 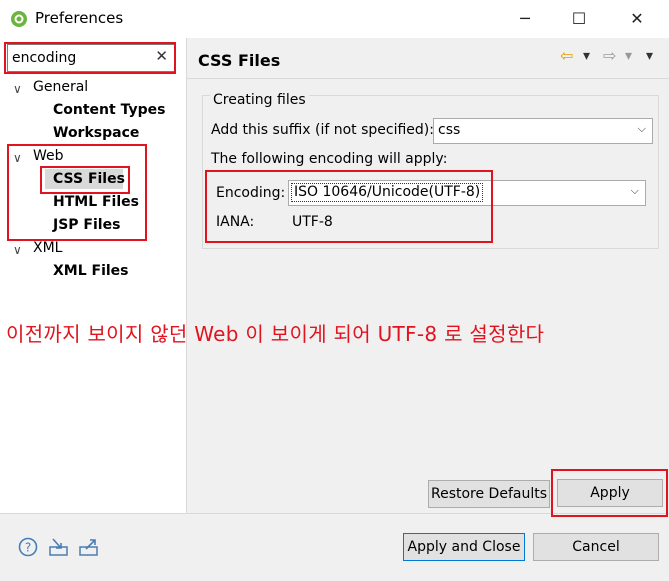 I want to click on group-title: Creating files, so click(x=259, y=100).